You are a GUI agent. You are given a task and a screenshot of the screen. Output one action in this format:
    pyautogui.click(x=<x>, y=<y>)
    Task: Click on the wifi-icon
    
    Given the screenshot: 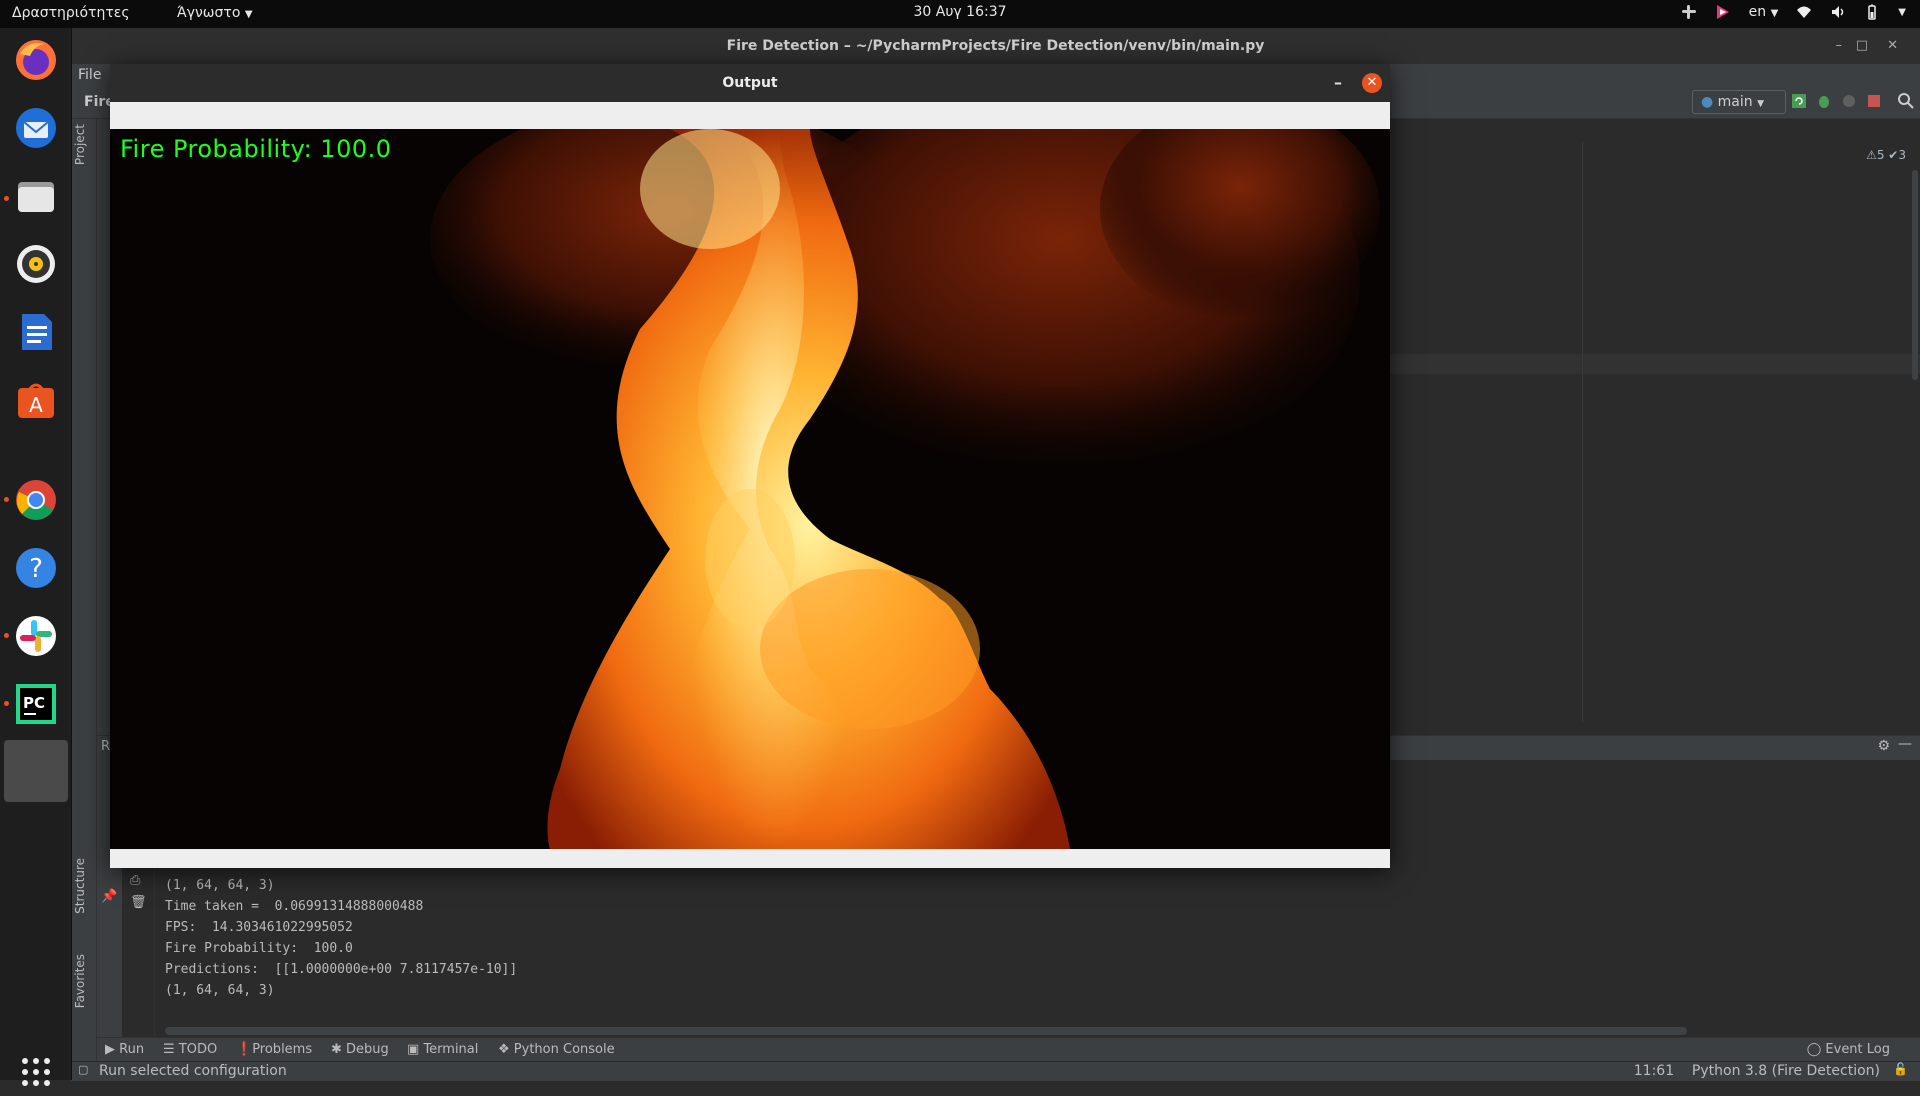 What is the action you would take?
    pyautogui.click(x=1804, y=12)
    